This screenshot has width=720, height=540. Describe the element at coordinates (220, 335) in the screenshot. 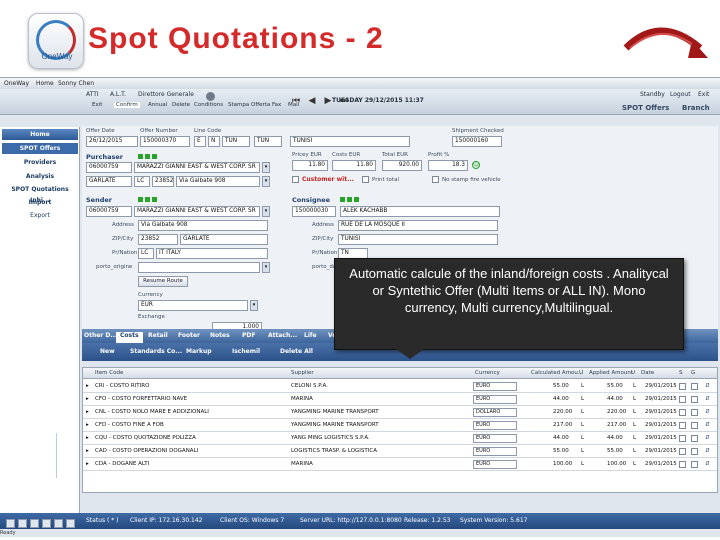

I see `tab-notes: Notes` at that location.